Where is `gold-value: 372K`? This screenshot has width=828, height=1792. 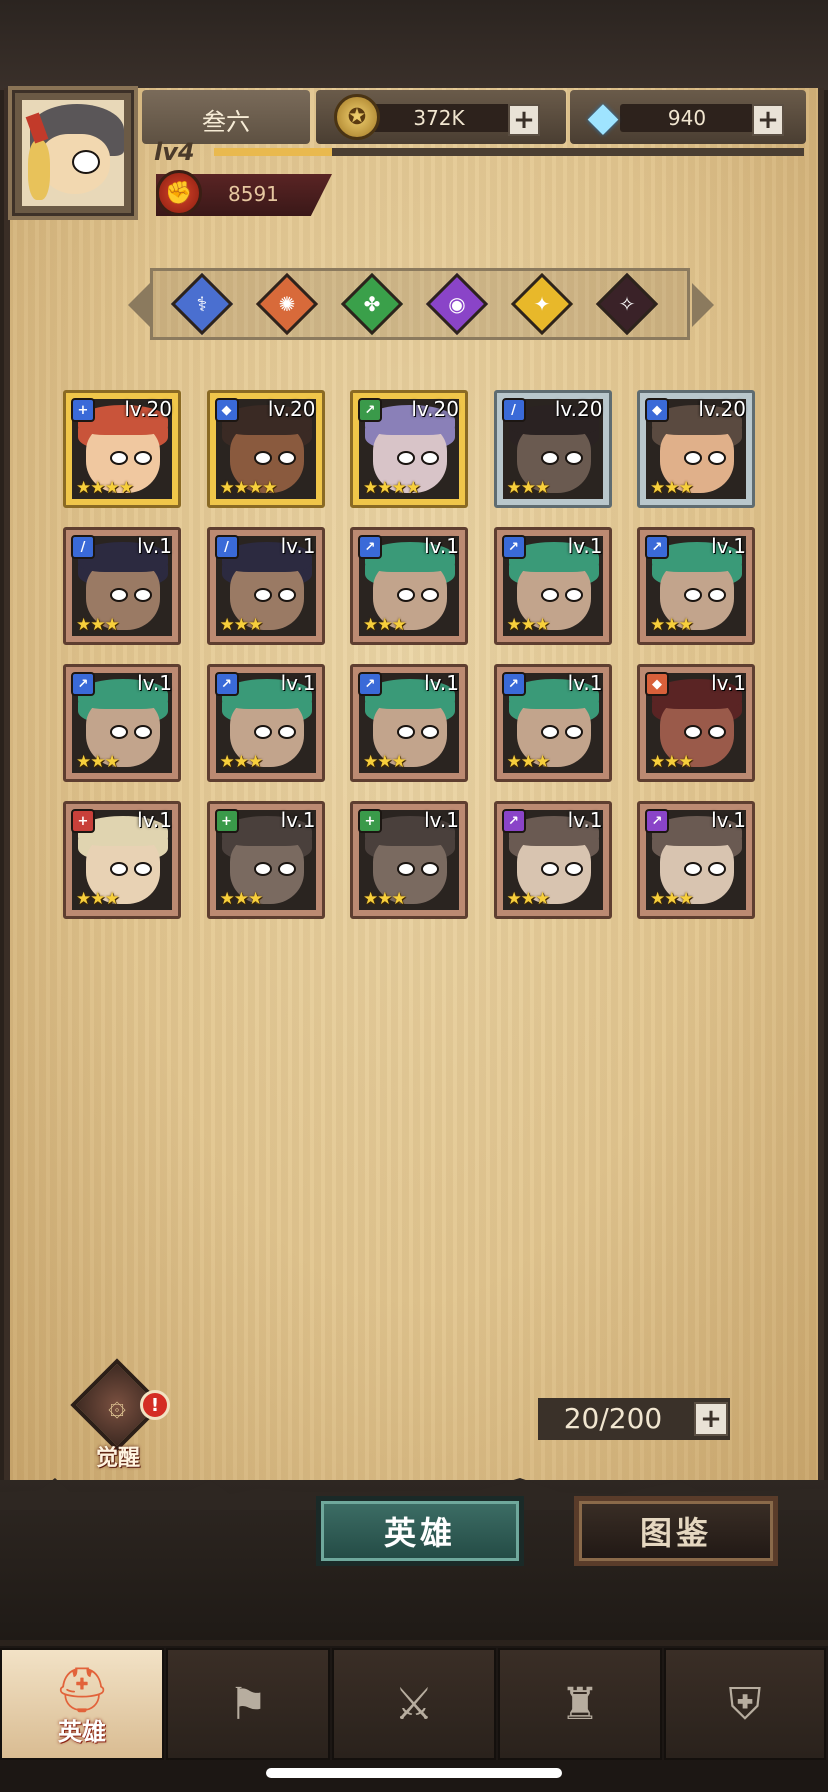 gold-value: 372K is located at coordinates (439, 118).